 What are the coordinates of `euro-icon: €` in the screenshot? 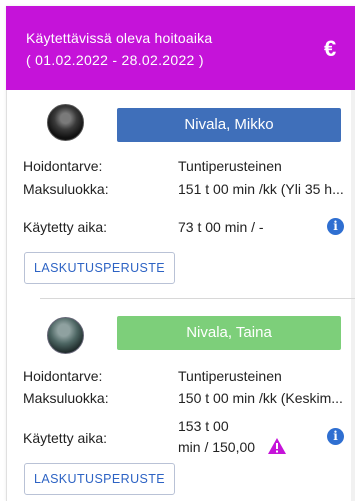 It's located at (330, 49).